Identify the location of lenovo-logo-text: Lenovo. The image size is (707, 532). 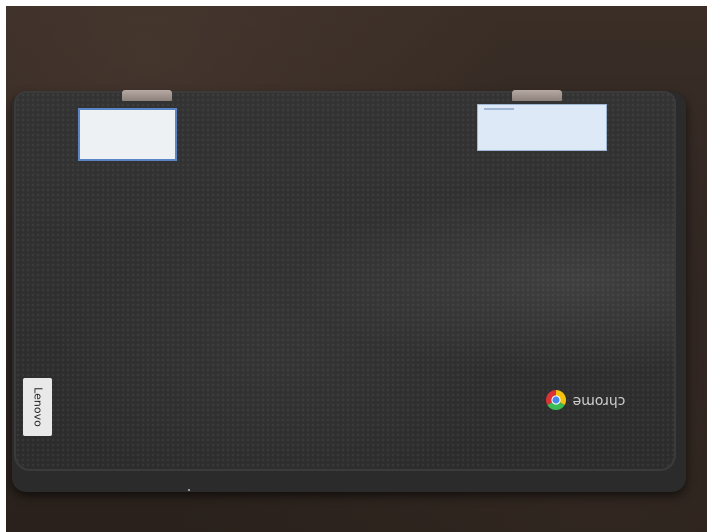
(37, 407).